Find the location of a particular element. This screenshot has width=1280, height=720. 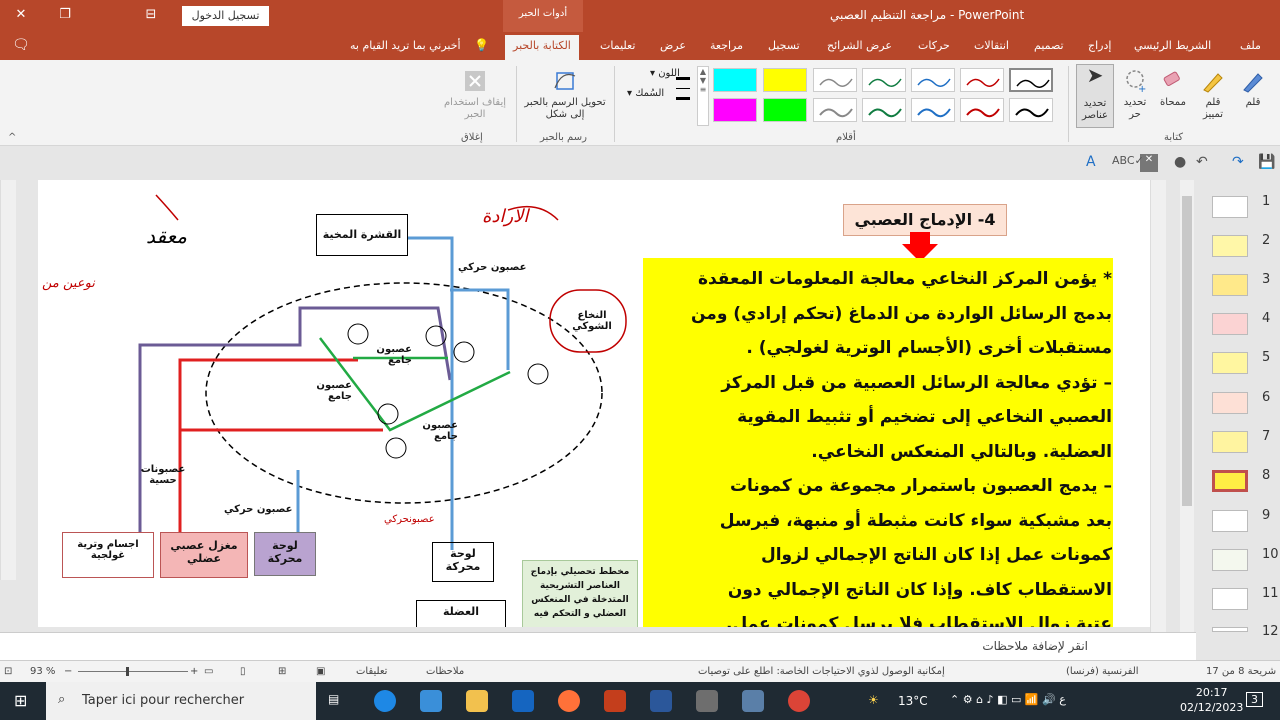

thumbs-scroll-thumb is located at coordinates (1187, 351).